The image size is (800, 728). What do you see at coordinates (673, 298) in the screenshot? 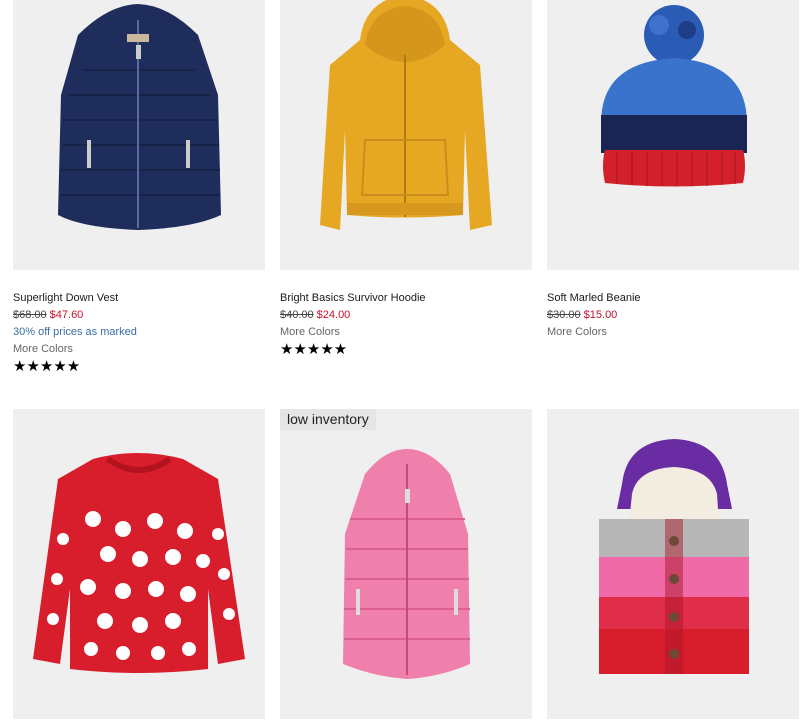
I see `product-name: Soft Marled Beanie` at bounding box center [673, 298].